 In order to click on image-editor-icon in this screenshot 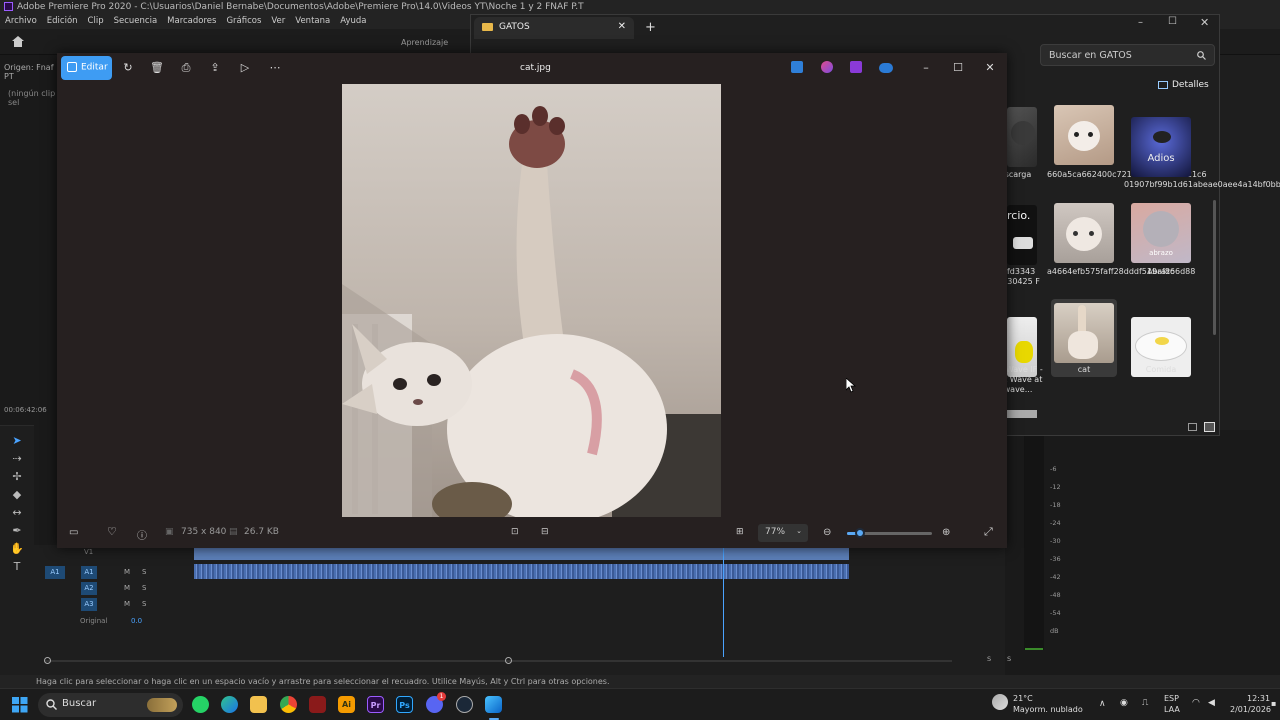, I will do `click(797, 67)`.